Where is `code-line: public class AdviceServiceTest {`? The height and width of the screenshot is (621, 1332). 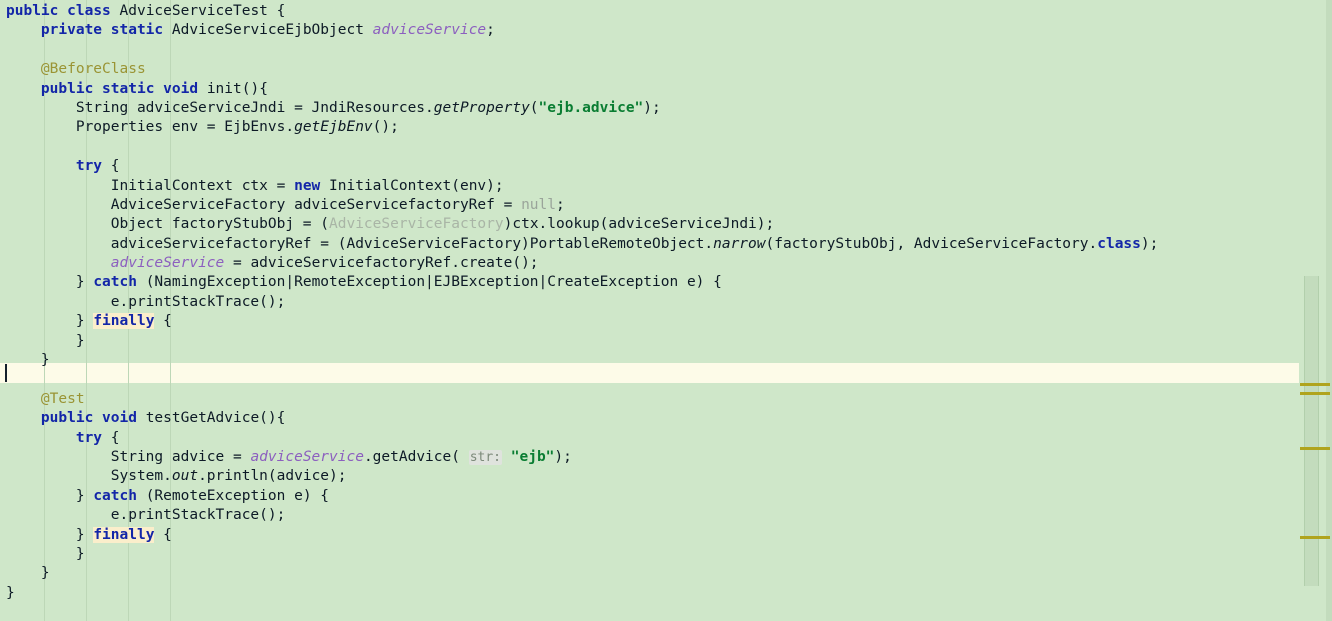
code-line: public class AdviceServiceTest { is located at coordinates (666, 11).